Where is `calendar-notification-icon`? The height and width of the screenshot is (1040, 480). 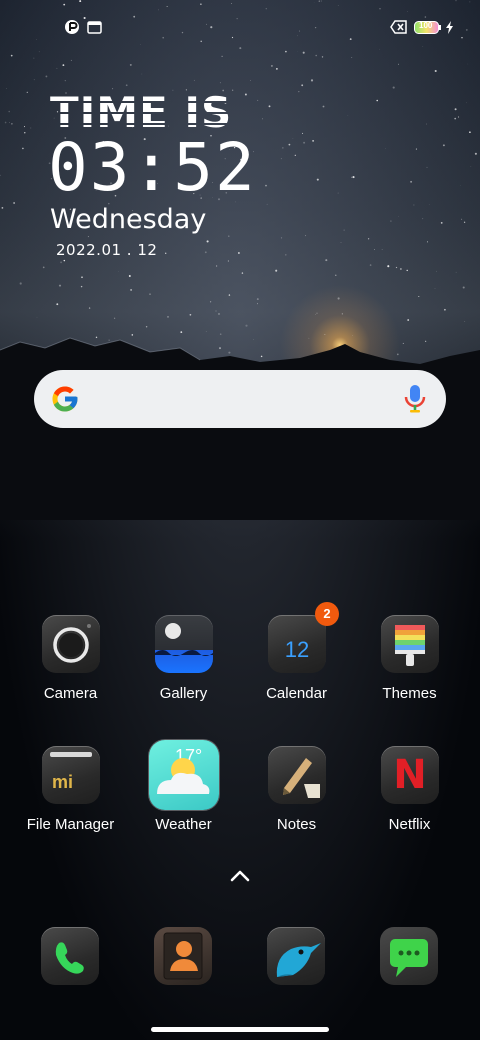
calendar-notification-icon is located at coordinates (94, 27).